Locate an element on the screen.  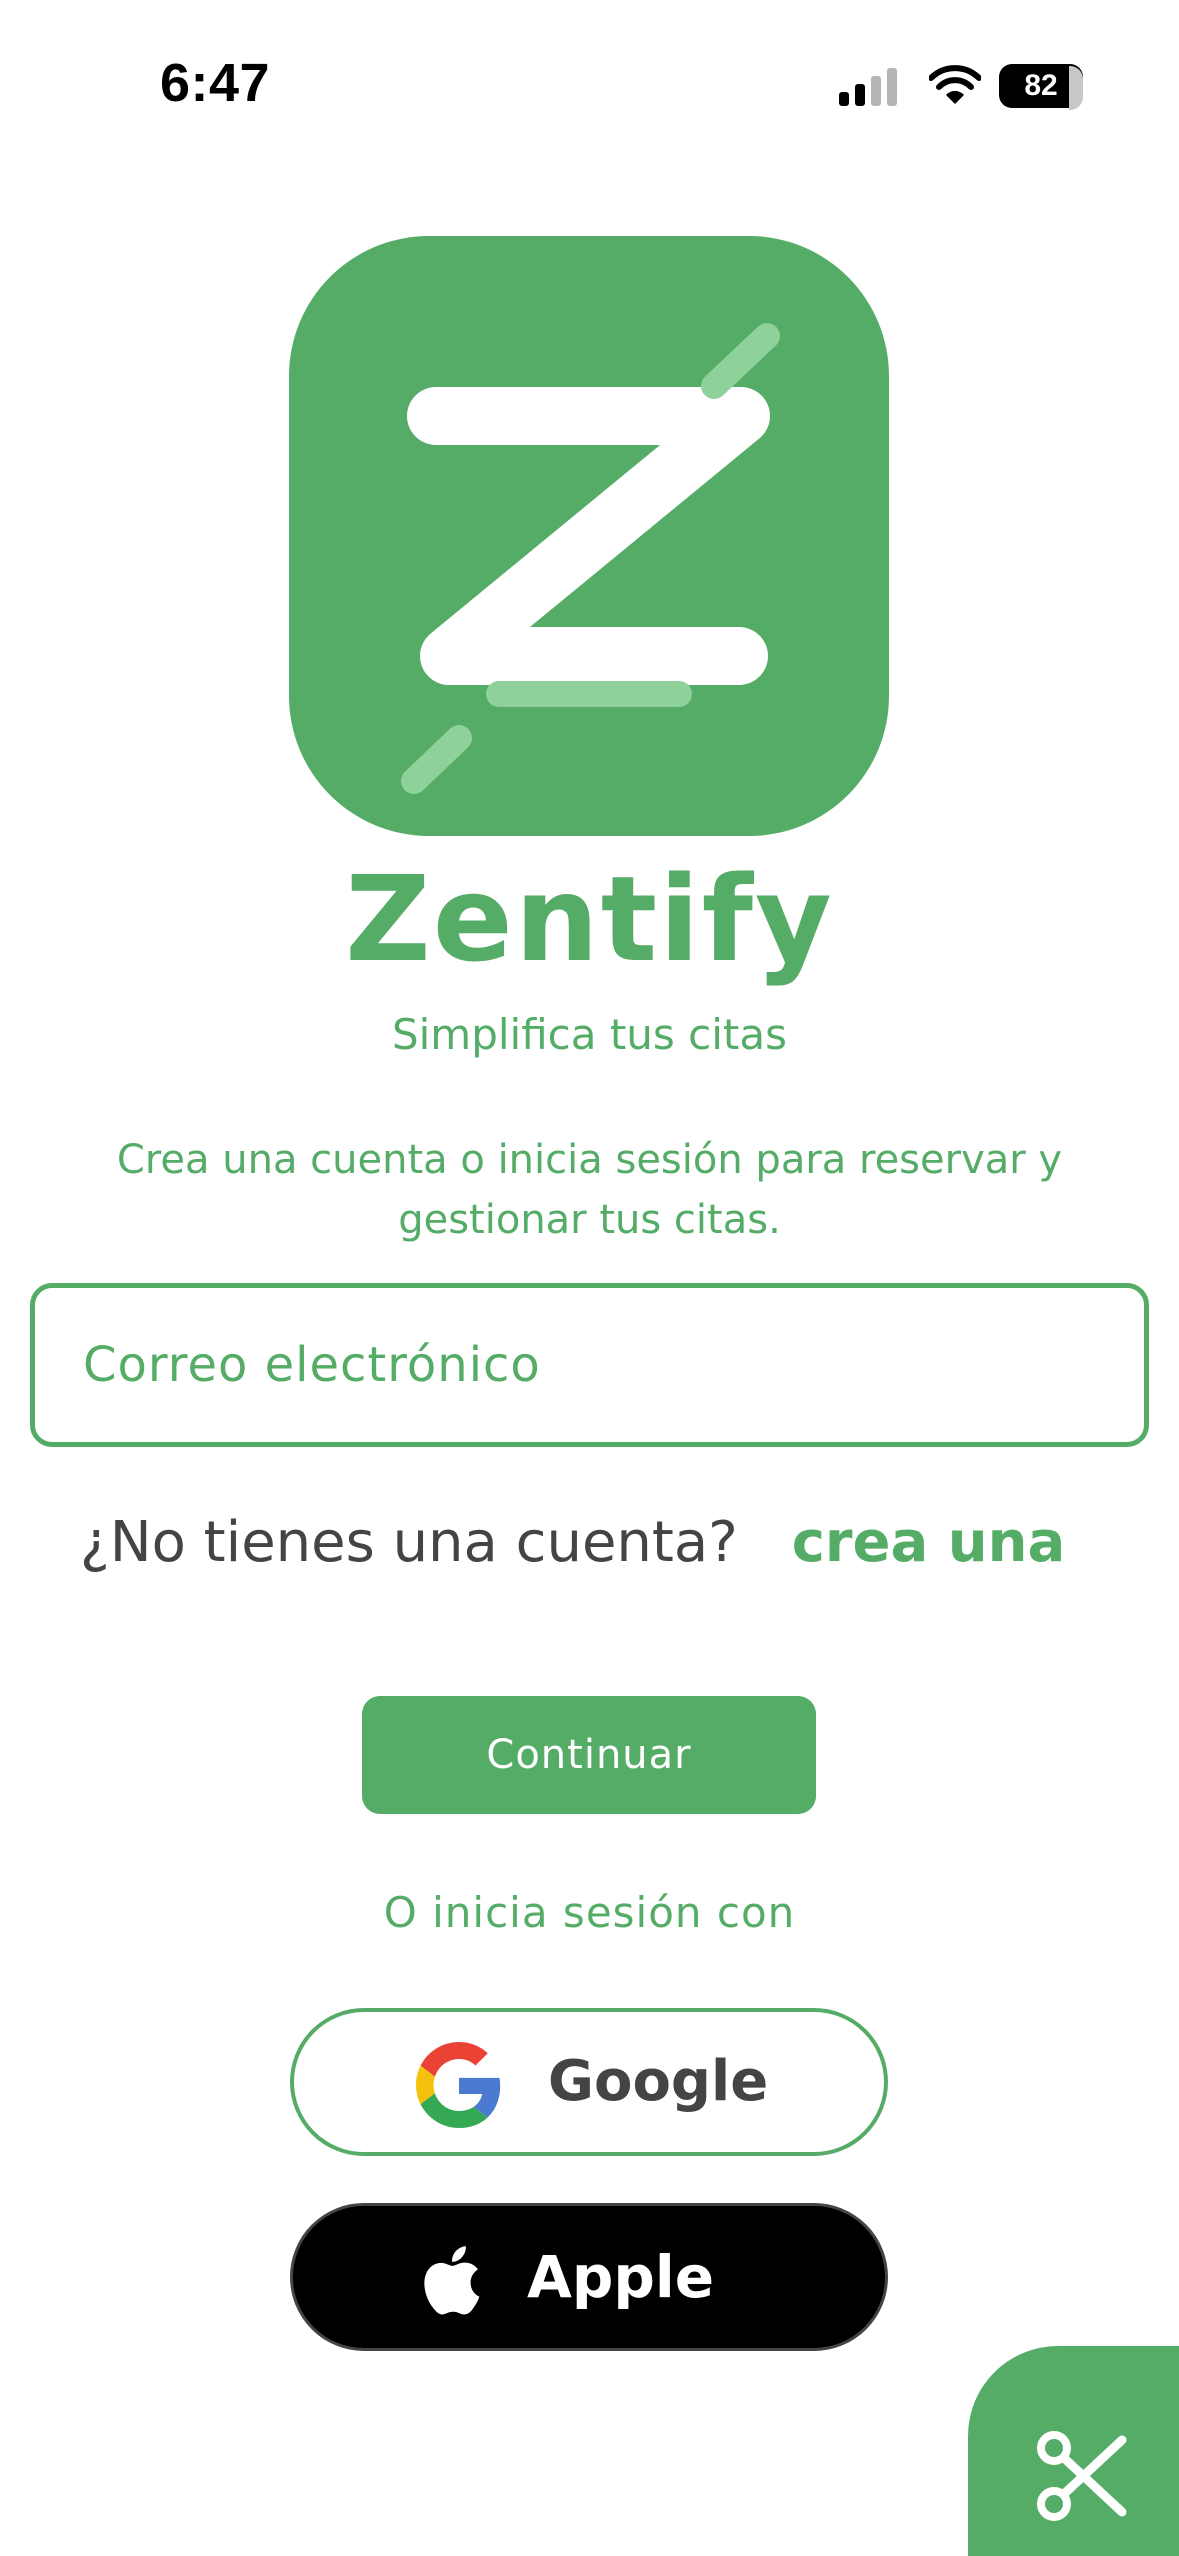
google-icon is located at coordinates (458, 2085).